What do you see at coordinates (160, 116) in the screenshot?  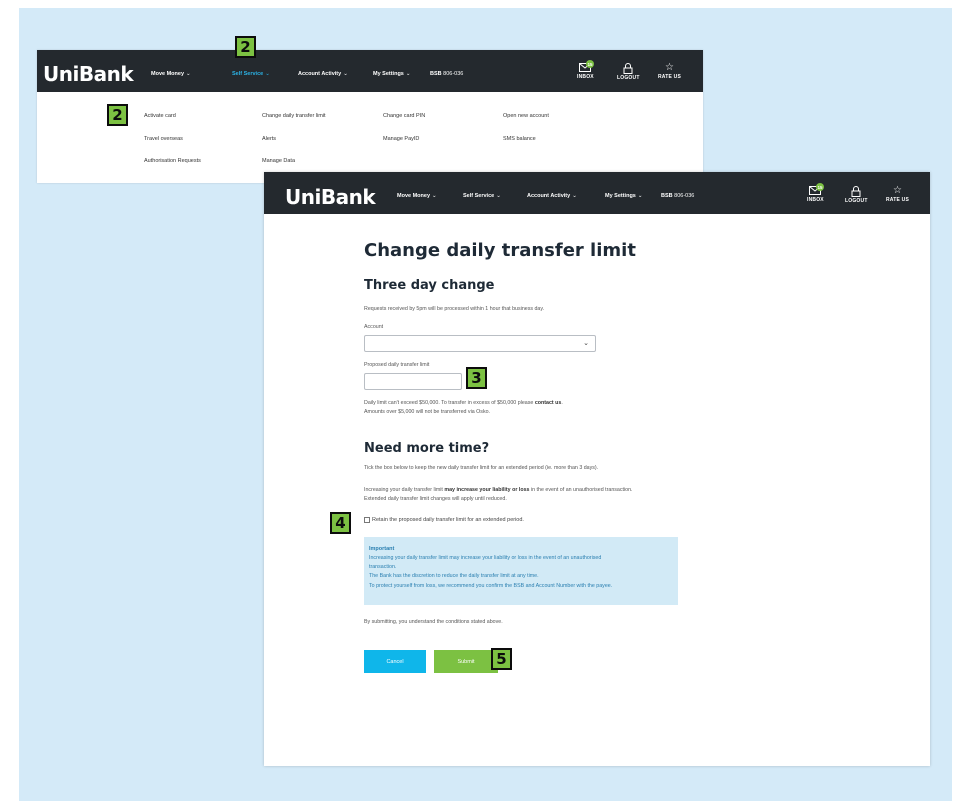 I see `menu-activate-card: Activate card` at bounding box center [160, 116].